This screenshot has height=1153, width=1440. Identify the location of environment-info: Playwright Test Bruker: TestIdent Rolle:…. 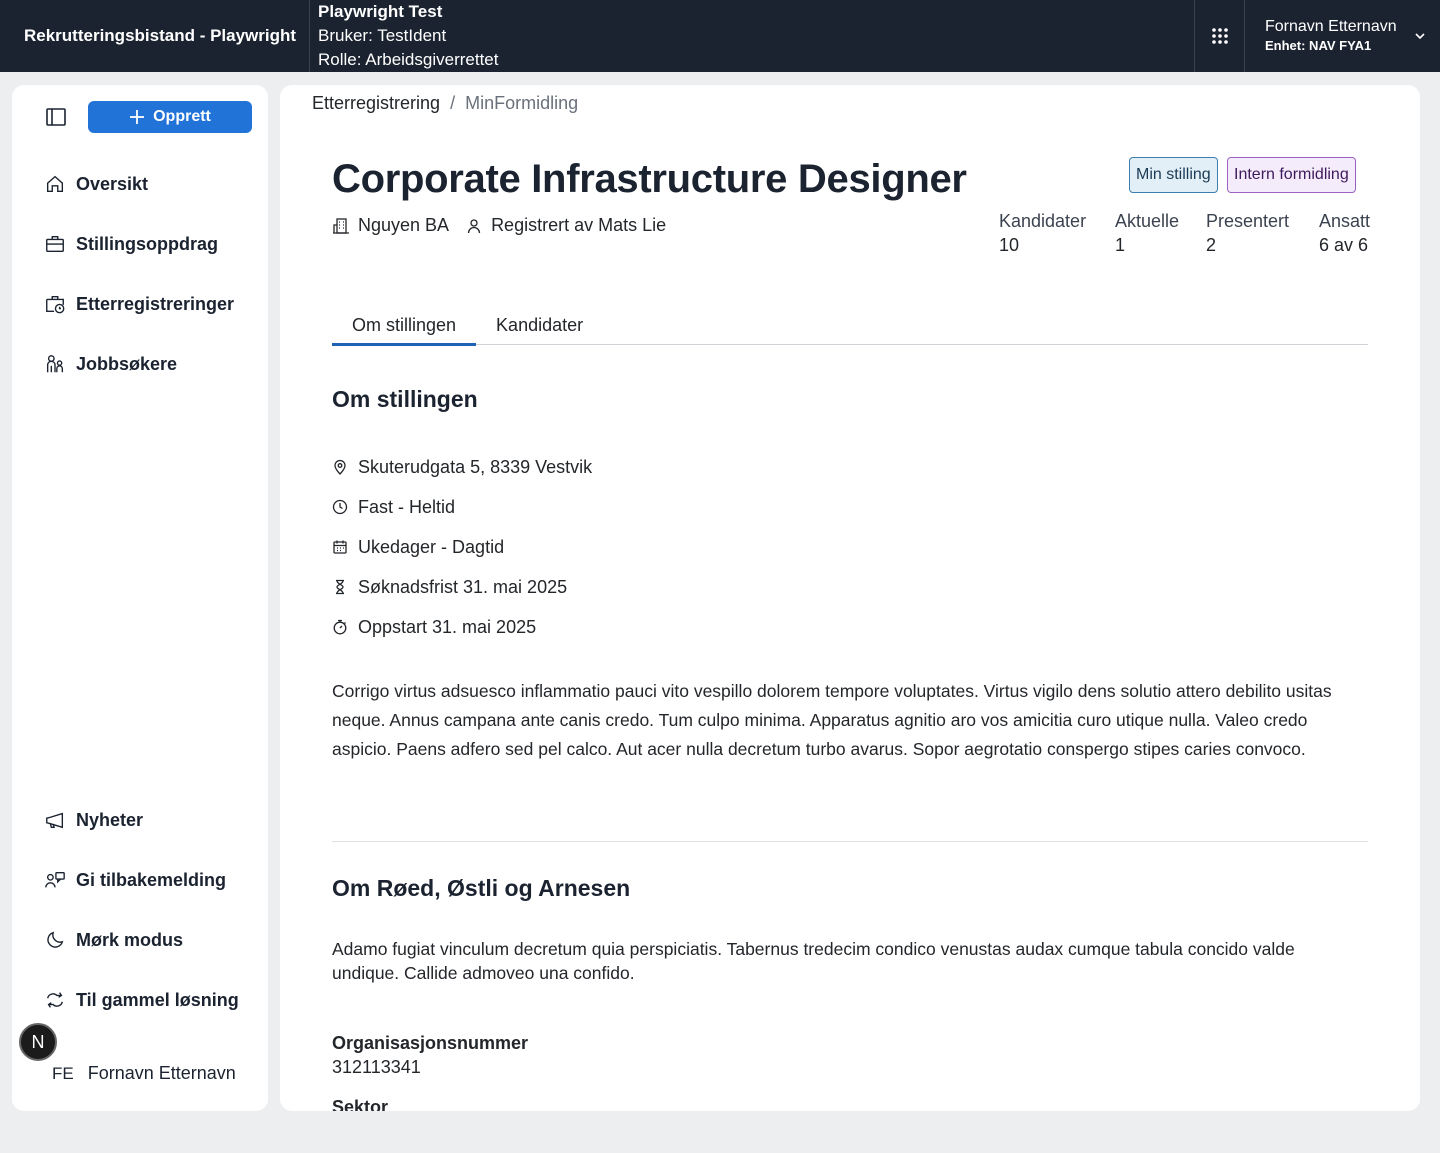
(752, 36).